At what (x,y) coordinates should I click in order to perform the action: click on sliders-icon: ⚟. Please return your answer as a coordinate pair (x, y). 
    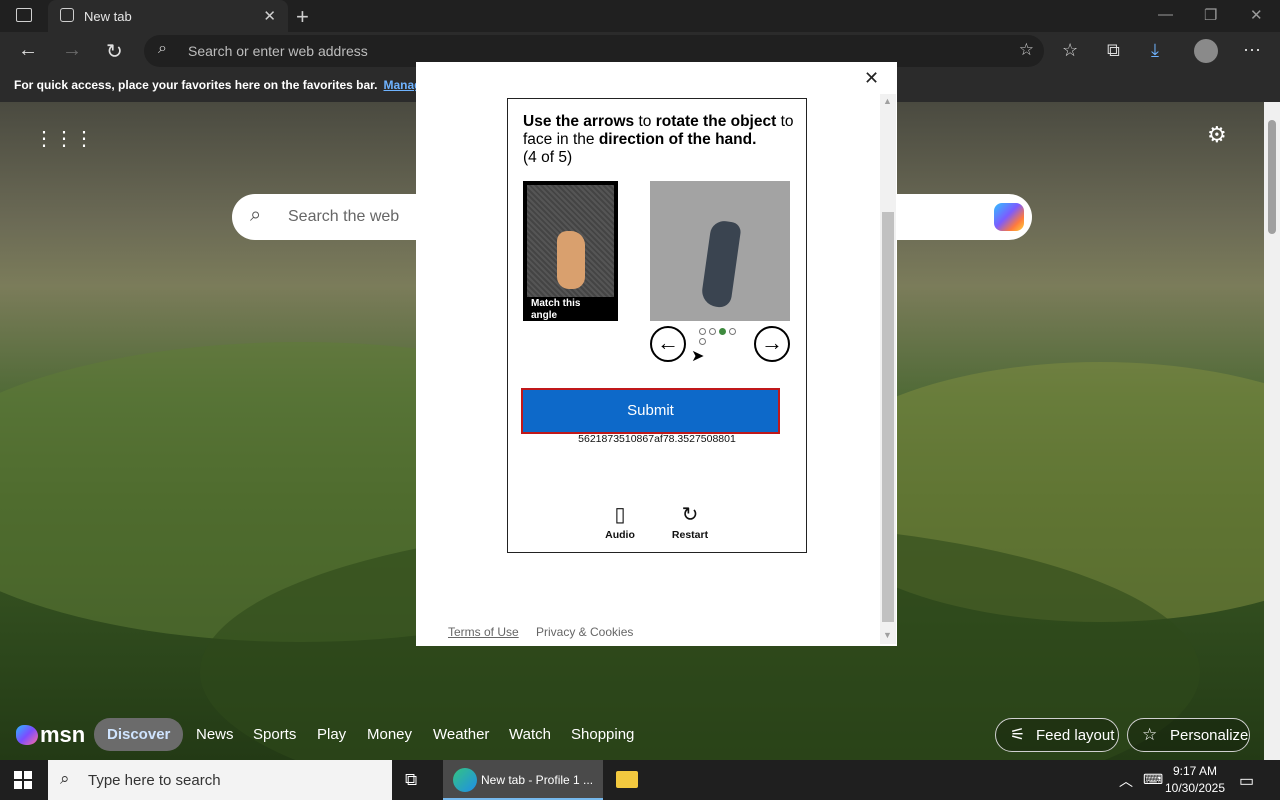
    Looking at the image, I should click on (1018, 734).